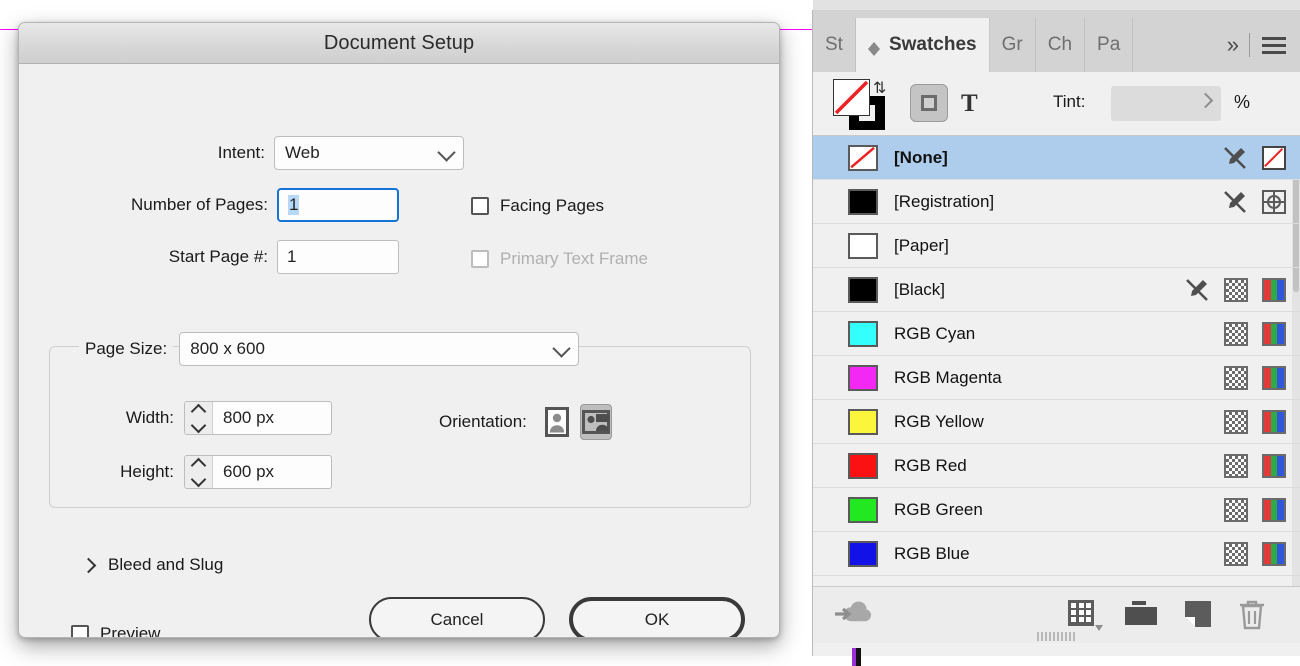 The width and height of the screenshot is (1300, 666). What do you see at coordinates (175, 472) in the screenshot?
I see `height-row: Height: 600 px` at bounding box center [175, 472].